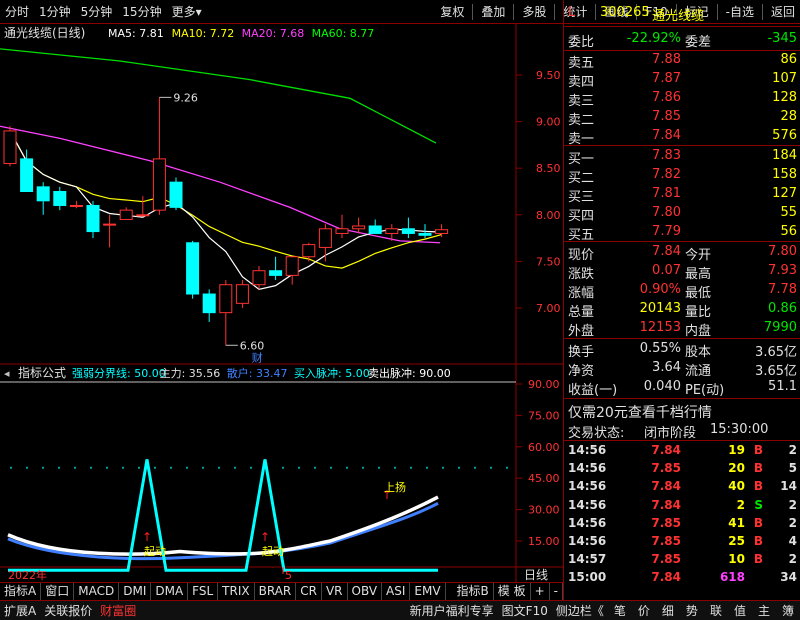 The width and height of the screenshot is (800, 620). I want to click on toolbar-period-4: 更多▾, so click(187, 11).